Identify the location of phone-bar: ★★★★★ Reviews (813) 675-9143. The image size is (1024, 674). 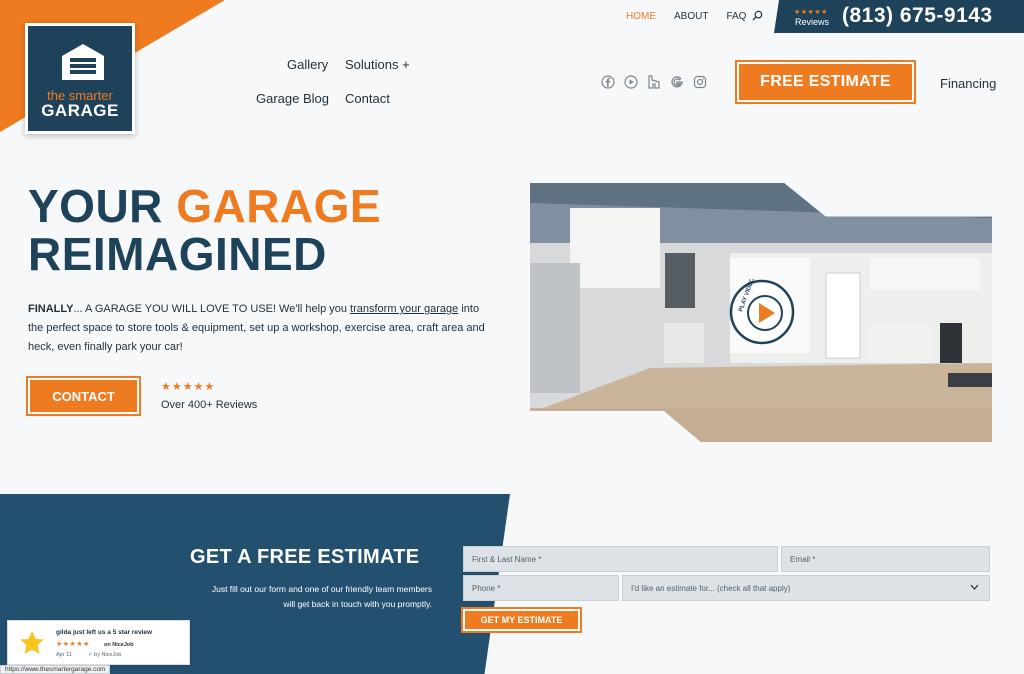
(899, 16).